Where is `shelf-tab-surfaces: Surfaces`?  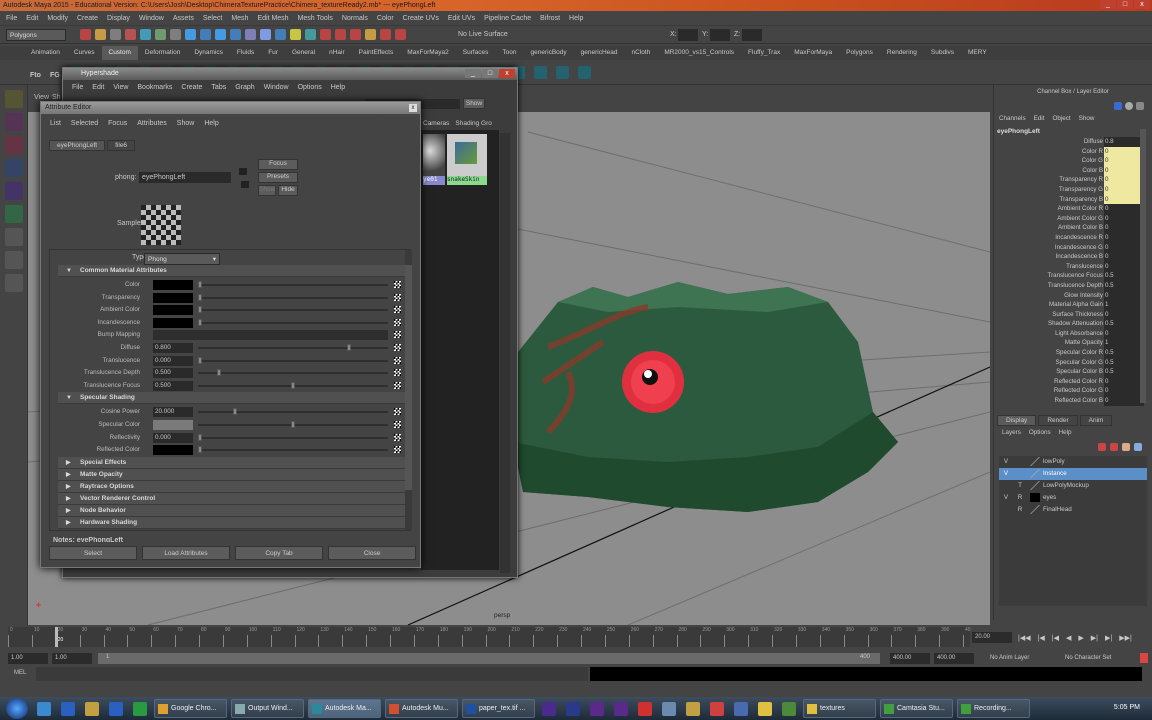
shelf-tab-surfaces: Surfaces is located at coordinates (476, 53).